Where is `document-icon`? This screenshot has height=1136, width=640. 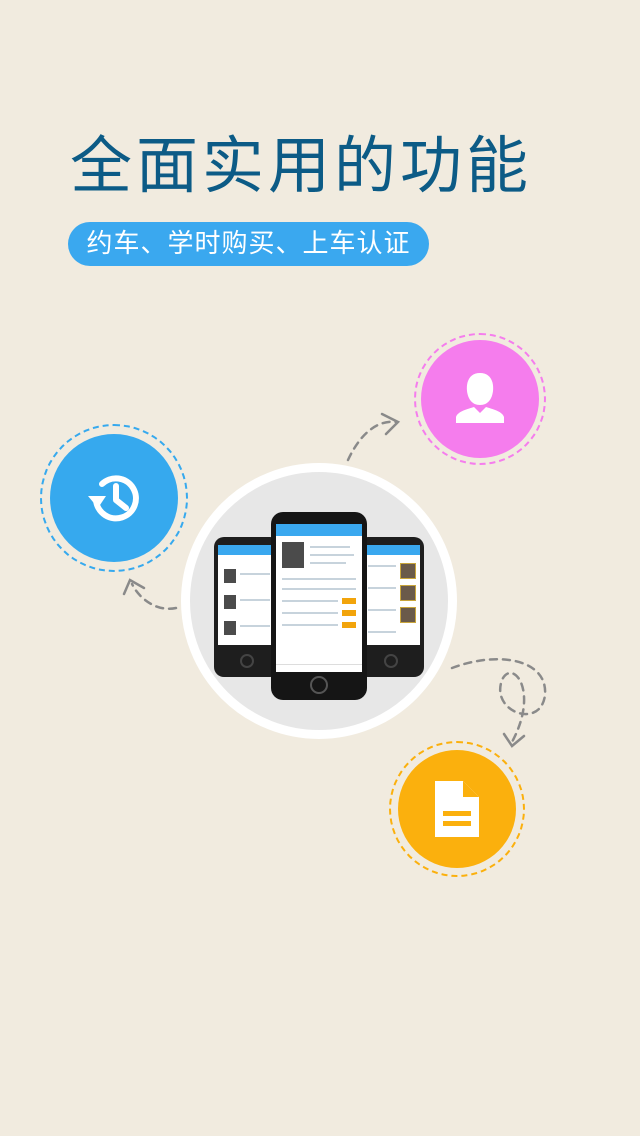 document-icon is located at coordinates (457, 809).